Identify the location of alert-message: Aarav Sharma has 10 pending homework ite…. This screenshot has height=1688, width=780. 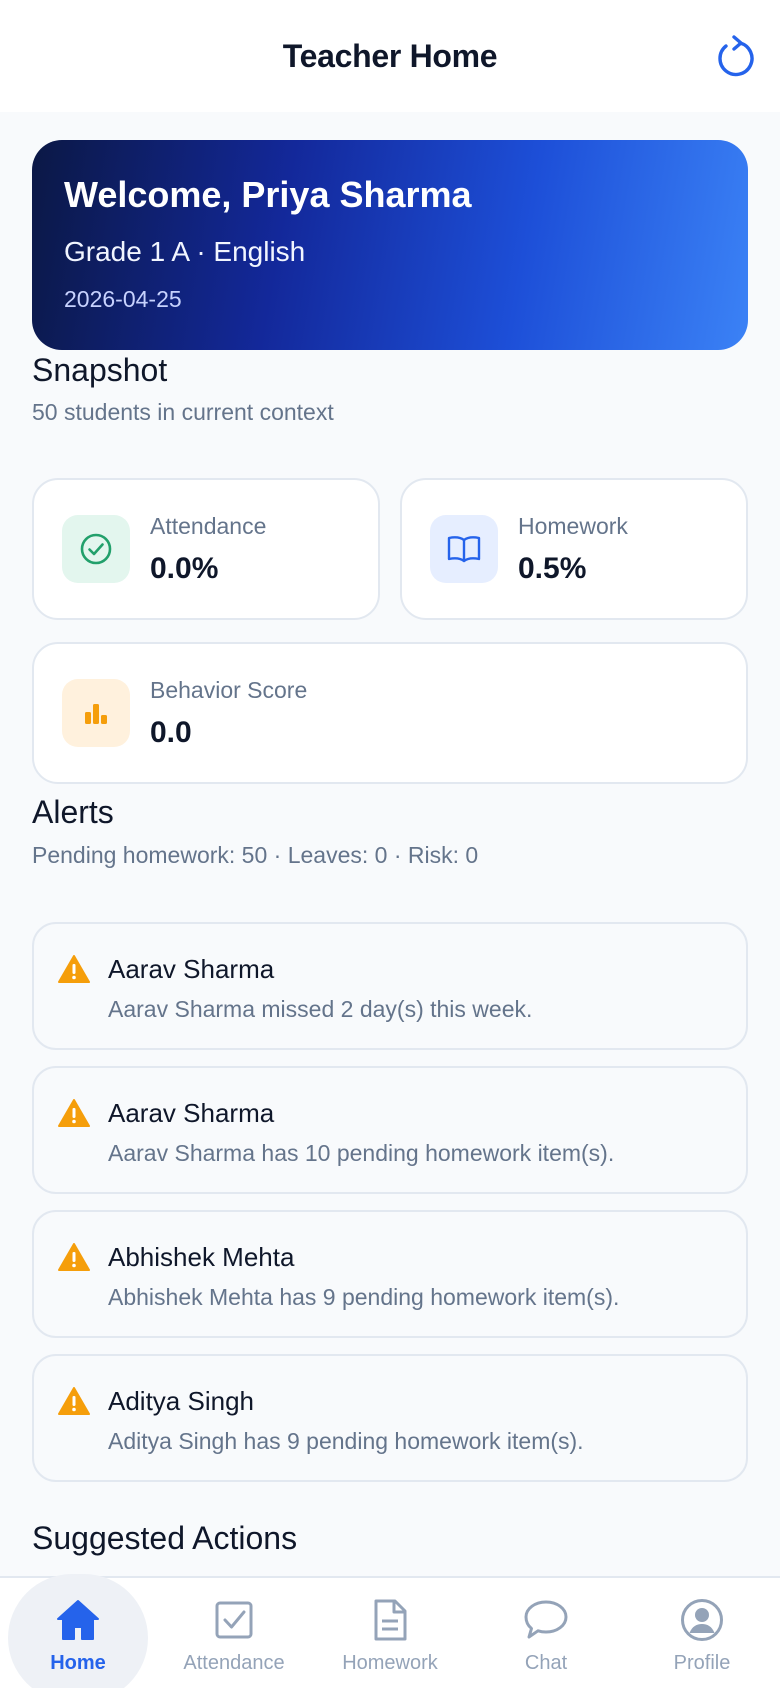
(361, 1153).